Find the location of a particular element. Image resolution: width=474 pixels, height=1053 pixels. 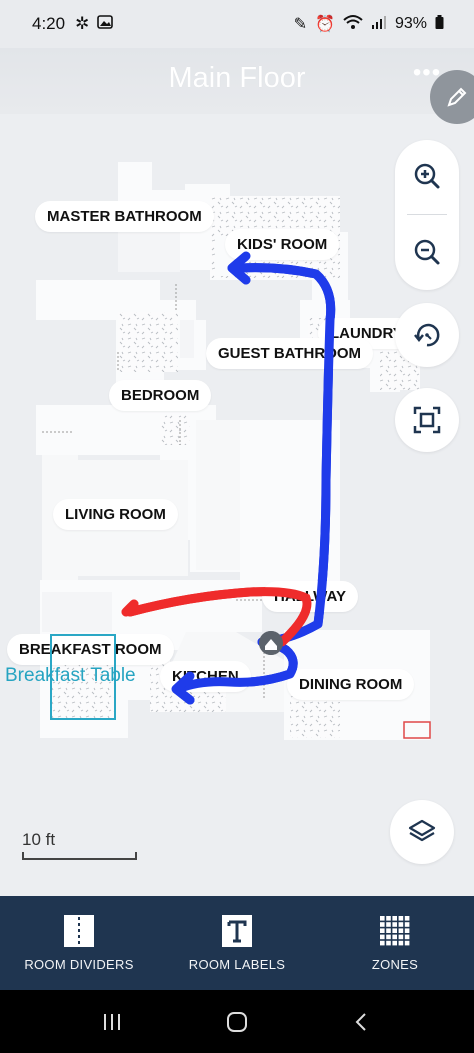

recents-button is located at coordinates (112, 1022).